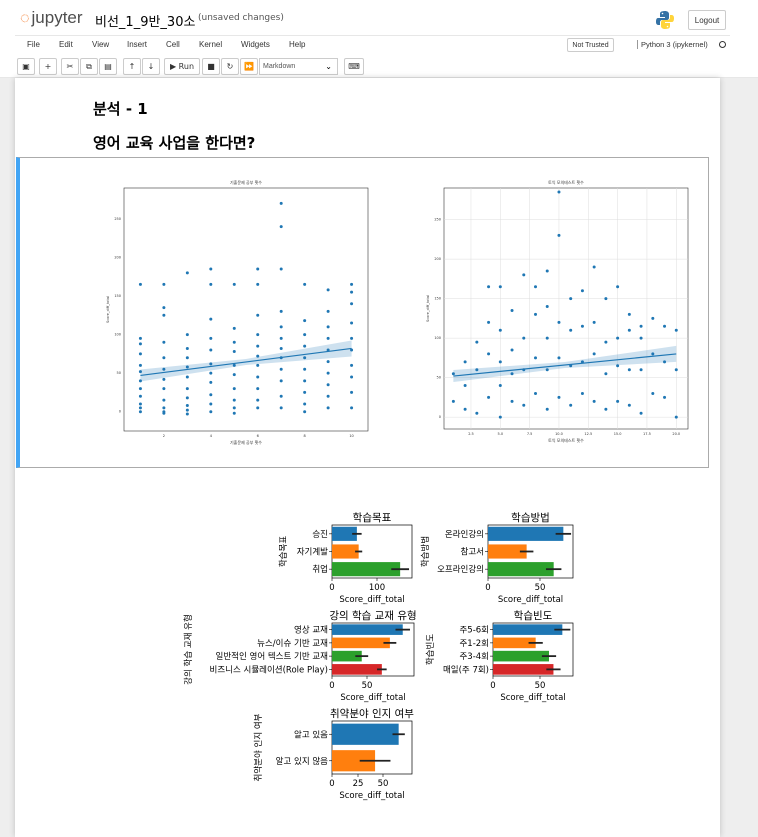 This screenshot has width=758, height=837. I want to click on restart-button: ↻, so click(230, 66).